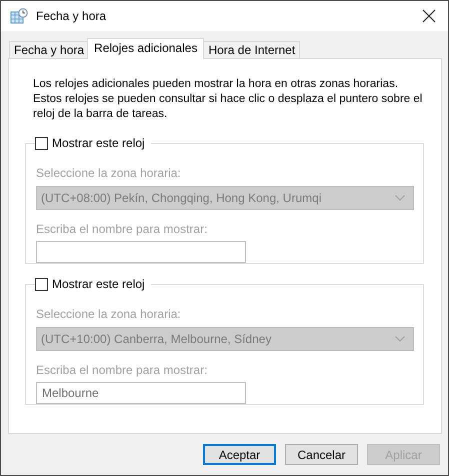 The image size is (449, 476). I want to click on dialog-button: Aceptar, so click(239, 454).